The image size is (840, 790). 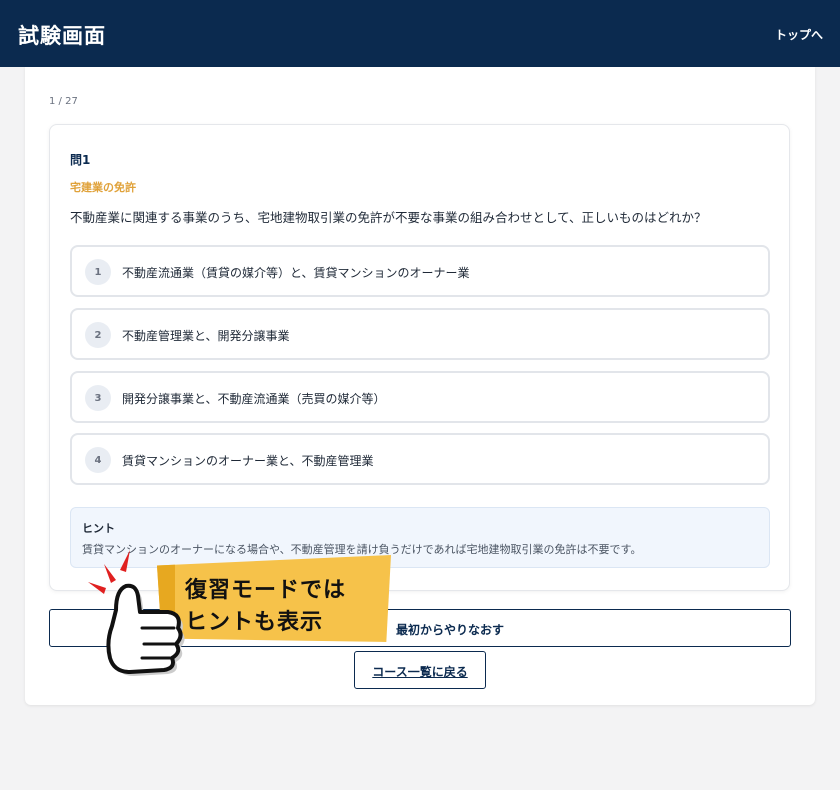 I want to click on question-number: 問1, so click(x=80, y=160).